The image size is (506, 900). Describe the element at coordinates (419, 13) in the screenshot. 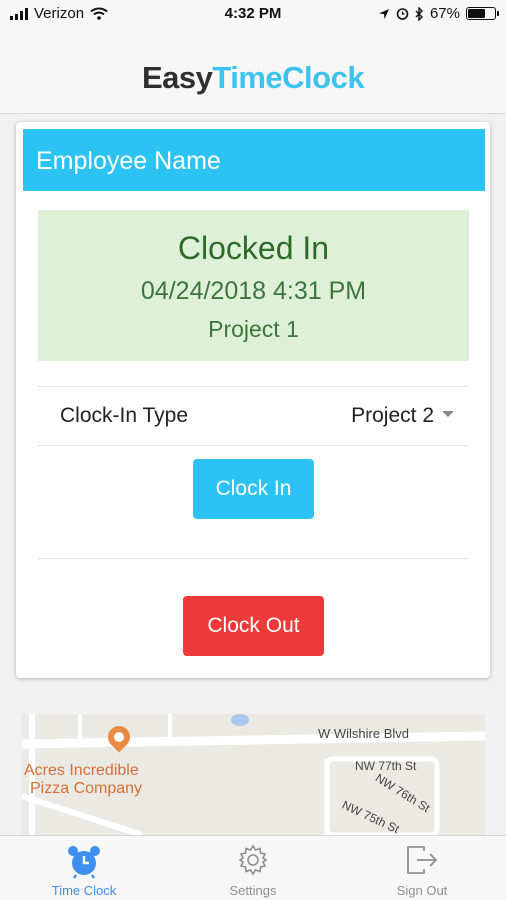

I see `bluetooth-icon` at that location.